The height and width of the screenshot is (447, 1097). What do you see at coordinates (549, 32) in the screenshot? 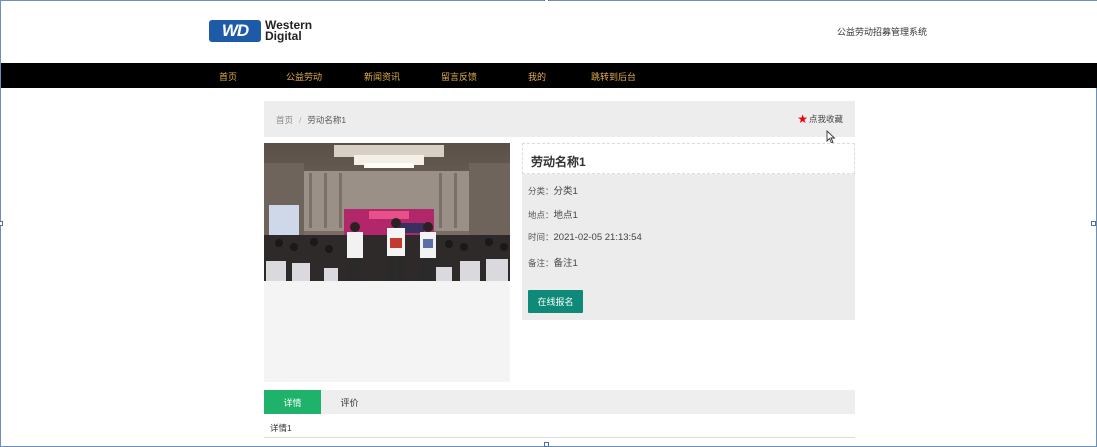
I see `site-header: WD Western Digital 公益劳动招募管理系统` at bounding box center [549, 32].